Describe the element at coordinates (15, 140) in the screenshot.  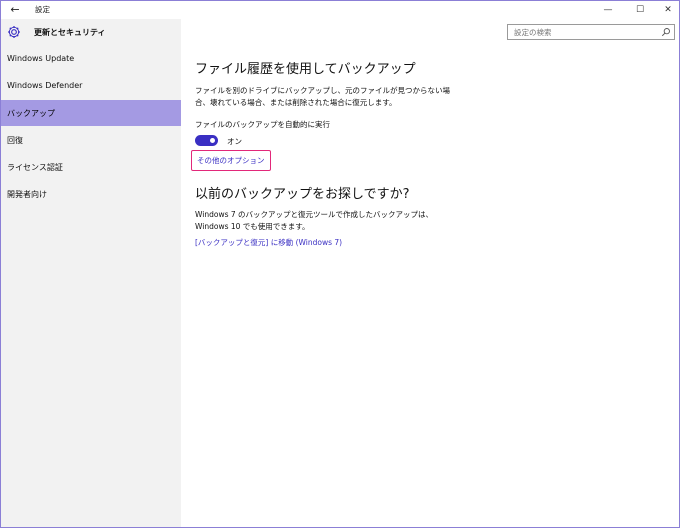
I see `sidebar-item-label: 回復` at that location.